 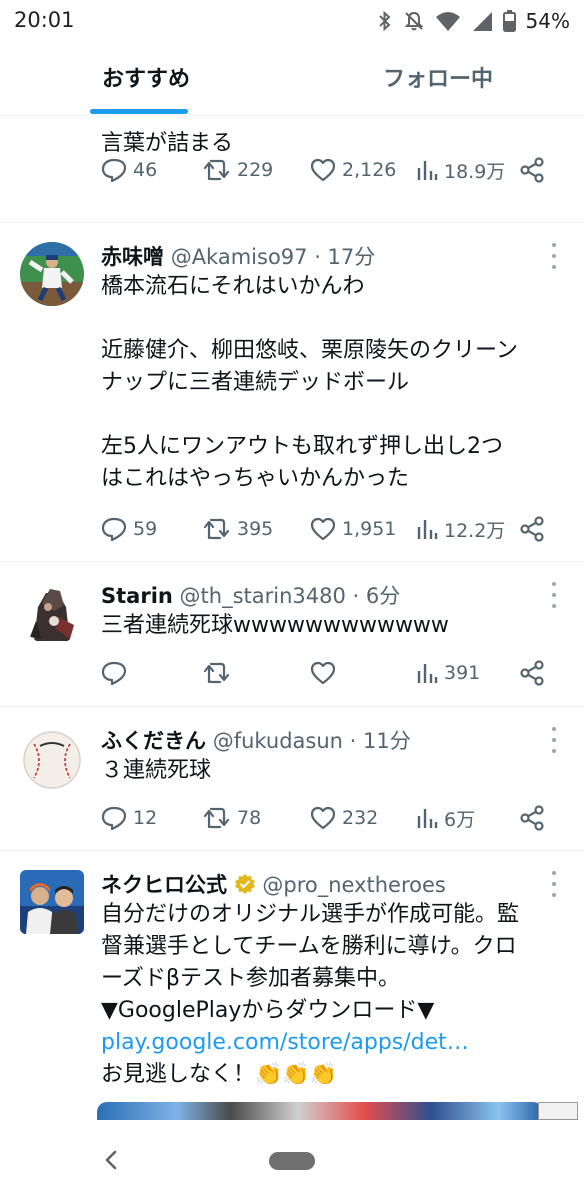 I want to click on views-count: 391, so click(x=462, y=673).